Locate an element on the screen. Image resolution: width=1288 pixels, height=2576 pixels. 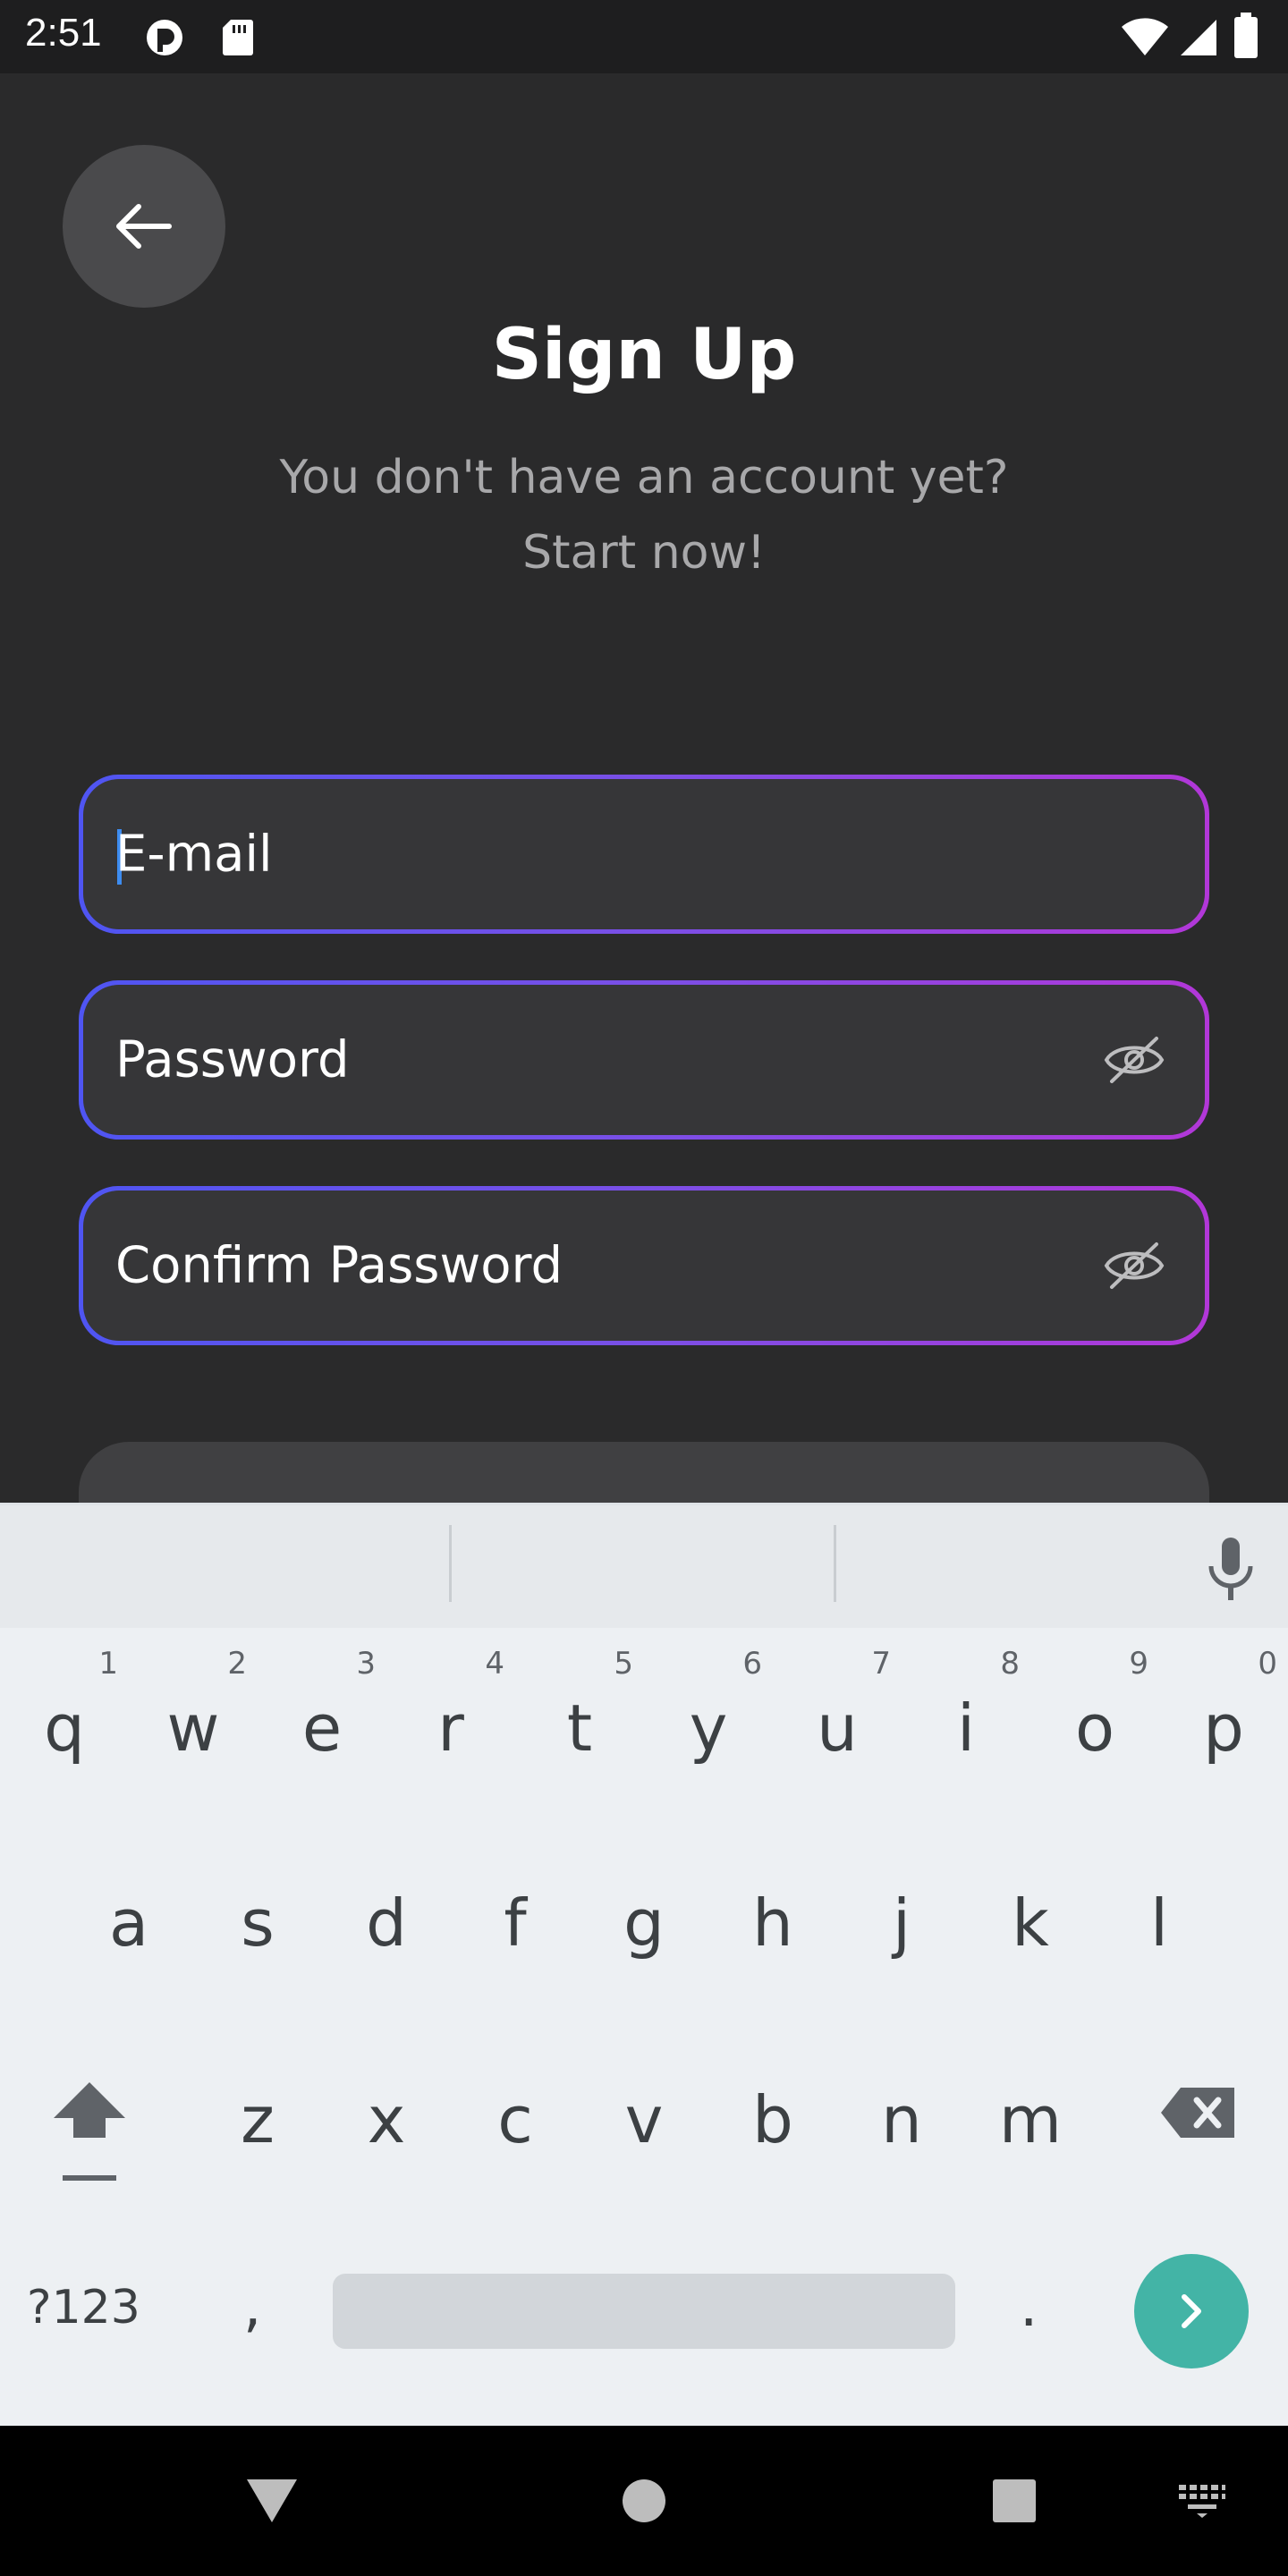
key-0: 1q is located at coordinates (64, 1735).